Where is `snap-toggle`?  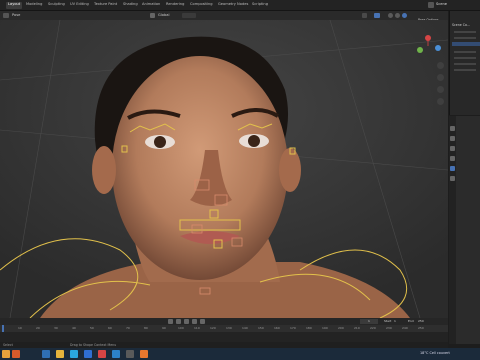
snap-toggle is located at coordinates (189, 15).